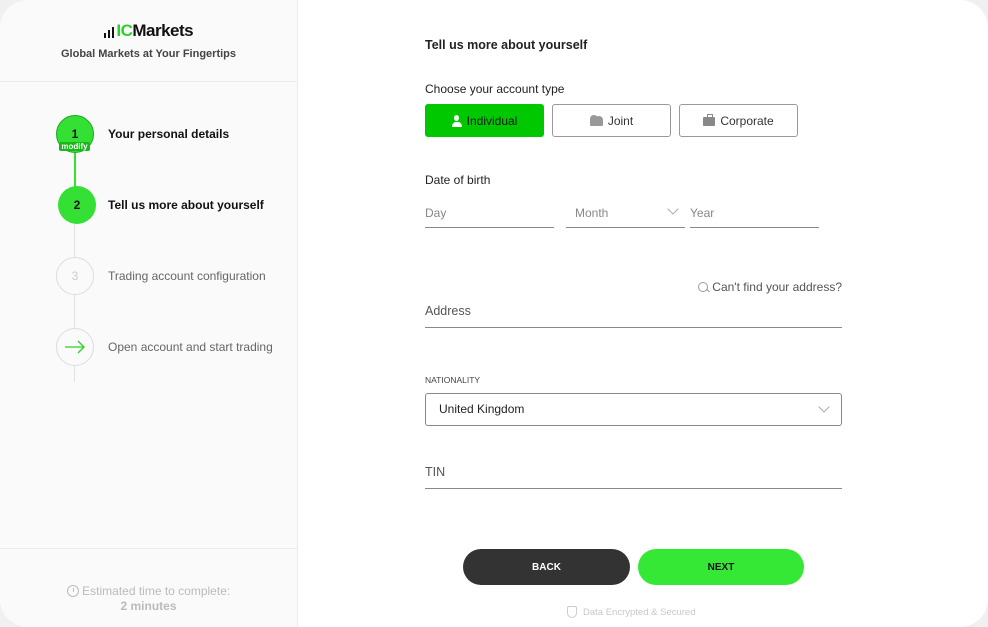 Image resolution: width=988 pixels, height=627 pixels. What do you see at coordinates (506, 45) in the screenshot?
I see `page-title: Tell us more about yourself` at bounding box center [506, 45].